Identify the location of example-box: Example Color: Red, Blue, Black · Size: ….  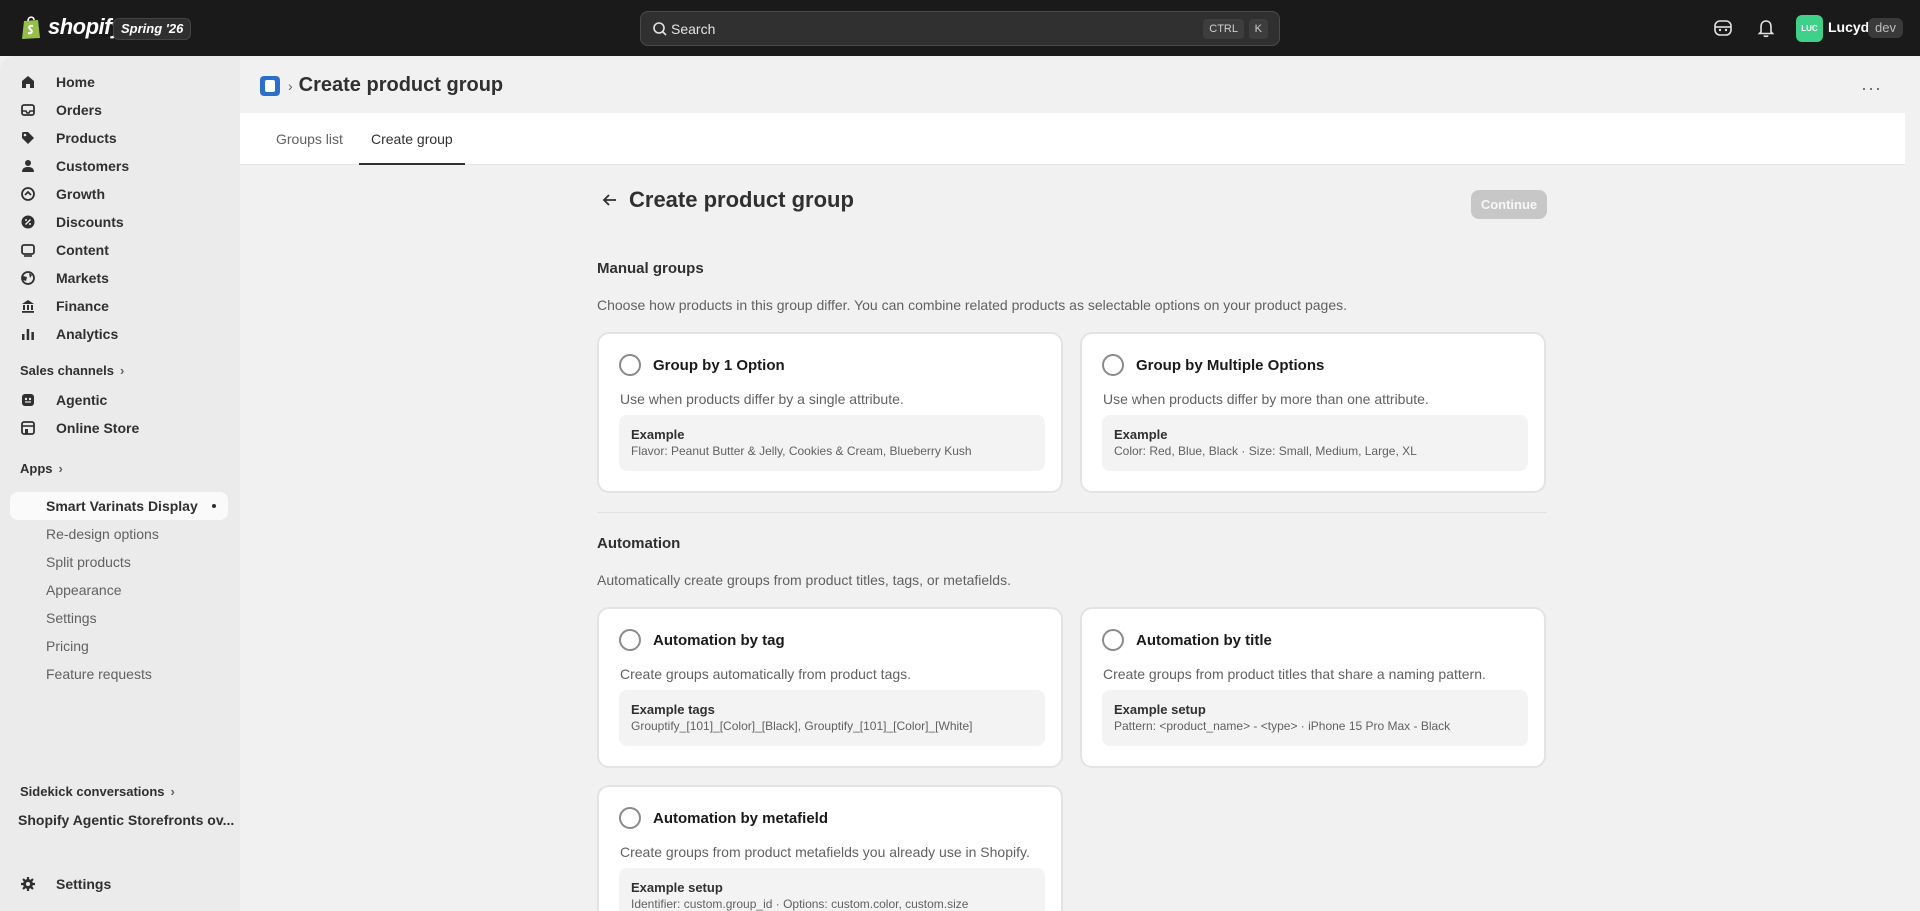
(1315, 443).